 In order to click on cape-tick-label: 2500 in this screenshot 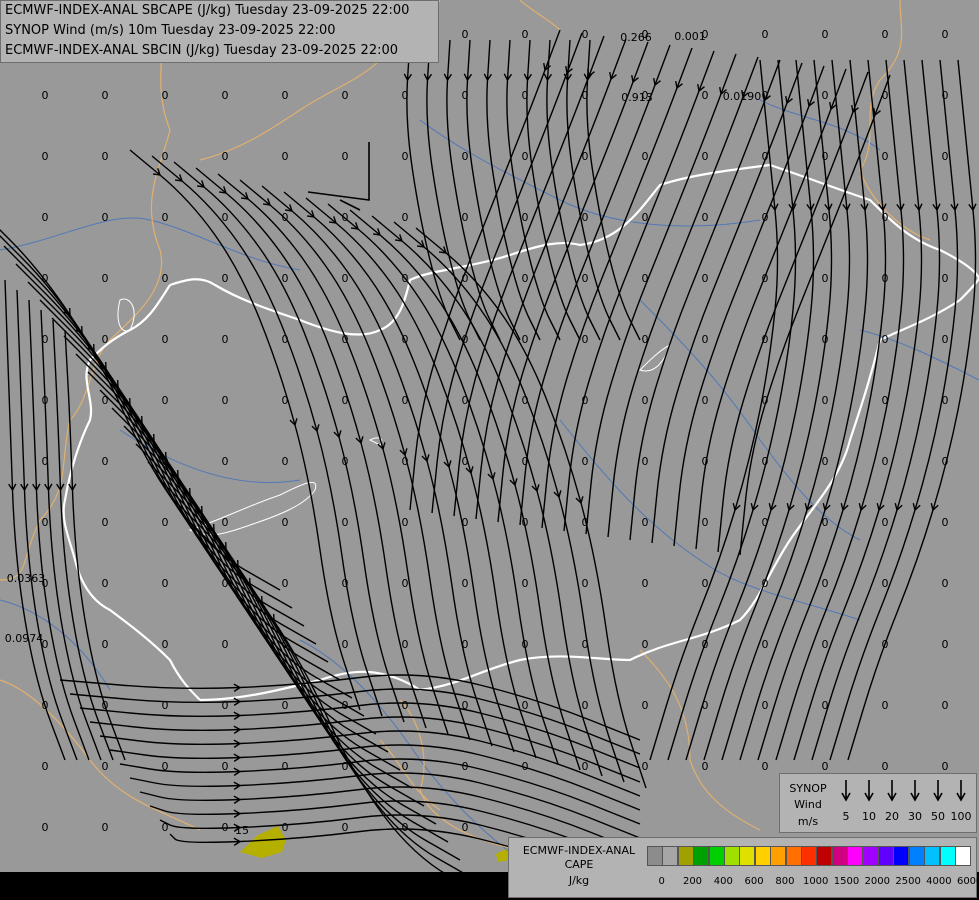, I will do `click(908, 881)`.